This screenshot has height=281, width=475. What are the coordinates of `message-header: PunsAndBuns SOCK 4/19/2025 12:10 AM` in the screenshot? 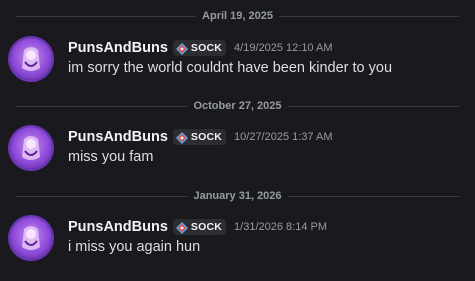 It's located at (200, 48).